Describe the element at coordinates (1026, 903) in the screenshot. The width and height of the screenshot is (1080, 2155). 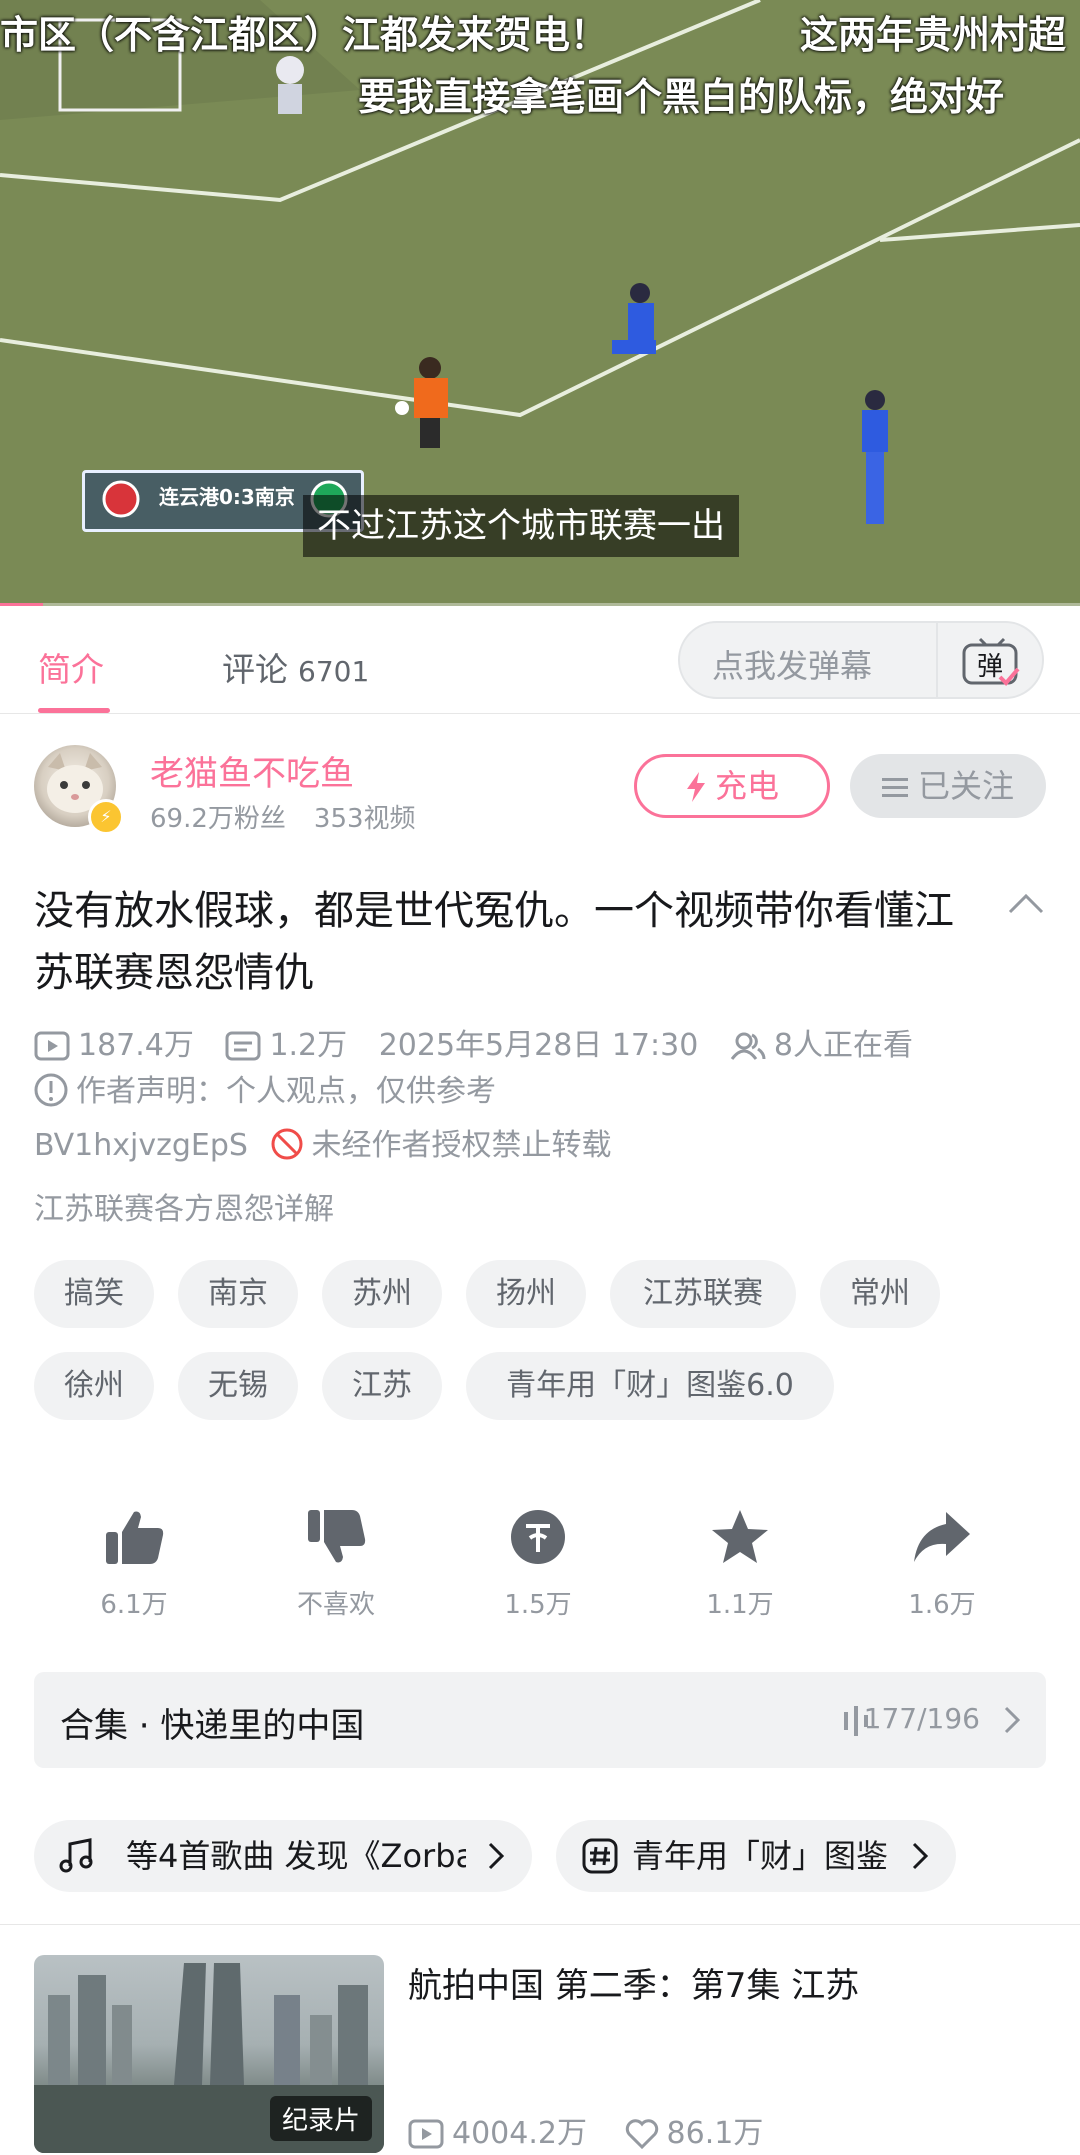
I see `chevron-up-icon` at that location.